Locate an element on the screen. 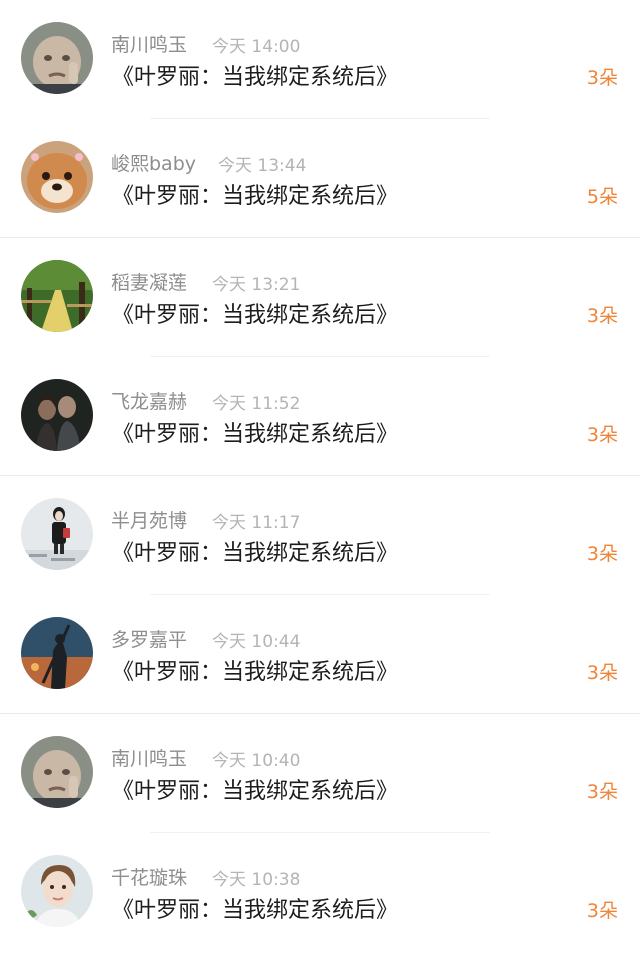 This screenshot has height=957, width=640. username: 峻熙baby is located at coordinates (153, 162).